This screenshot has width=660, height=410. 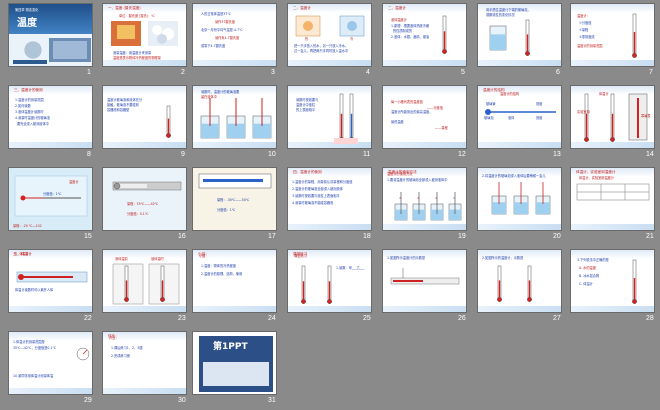 I want to click on slide-thumbnail-24: 小结： 小结： 1.温度：物体的冷热程度 2.温度计的原理、结构、使用, so click(x=234, y=281).